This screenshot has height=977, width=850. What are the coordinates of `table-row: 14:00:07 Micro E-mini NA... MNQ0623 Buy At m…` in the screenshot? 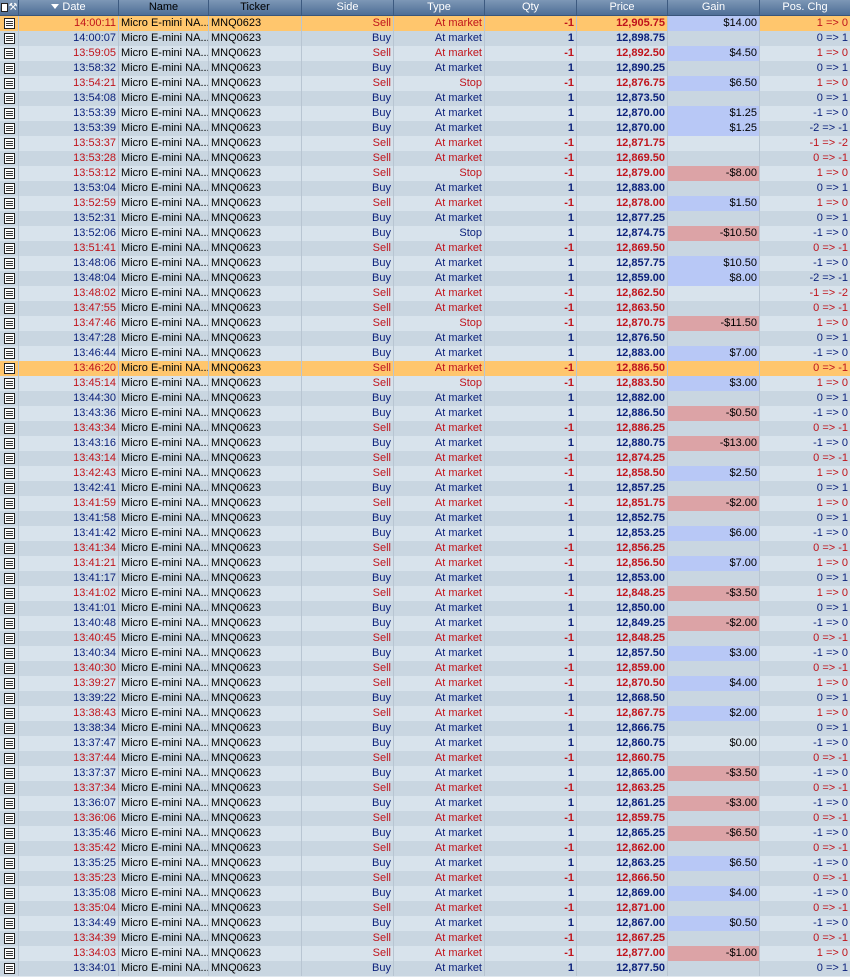 It's located at (425, 38).